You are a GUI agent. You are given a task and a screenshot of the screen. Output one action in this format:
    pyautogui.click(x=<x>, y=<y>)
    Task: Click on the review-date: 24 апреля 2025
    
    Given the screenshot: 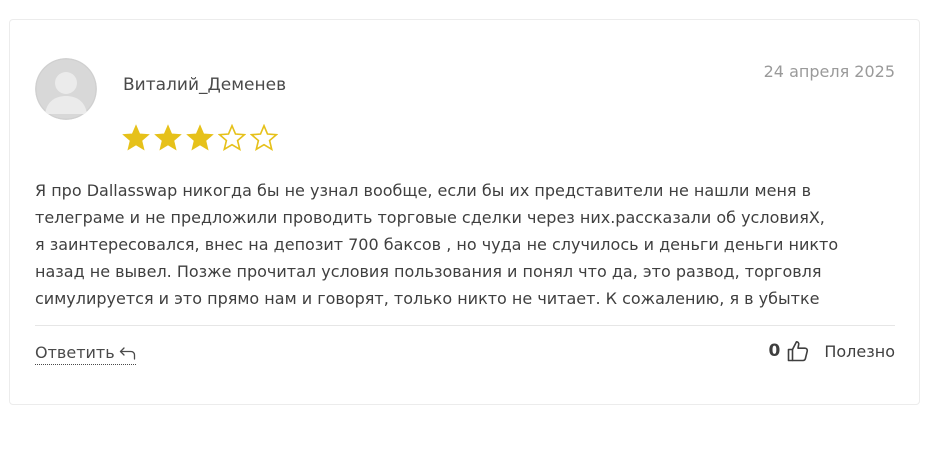 What is the action you would take?
    pyautogui.click(x=829, y=71)
    